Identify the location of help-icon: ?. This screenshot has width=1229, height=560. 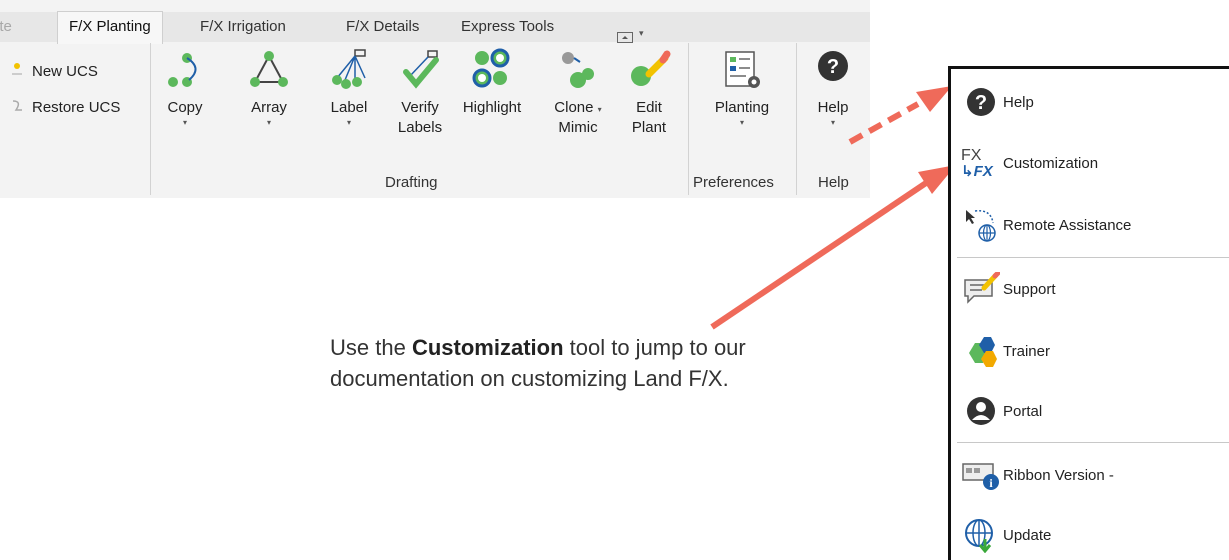
(981, 102).